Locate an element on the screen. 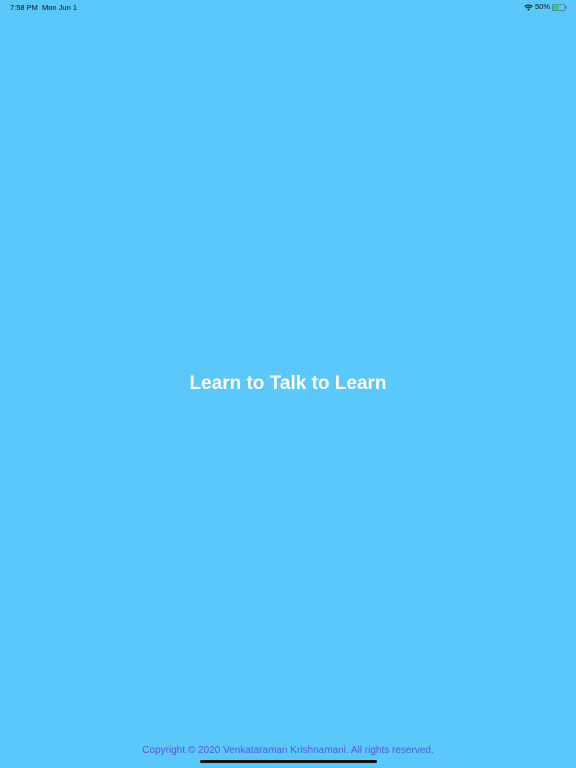  status-date: Mon Jun 1 is located at coordinates (60, 7).